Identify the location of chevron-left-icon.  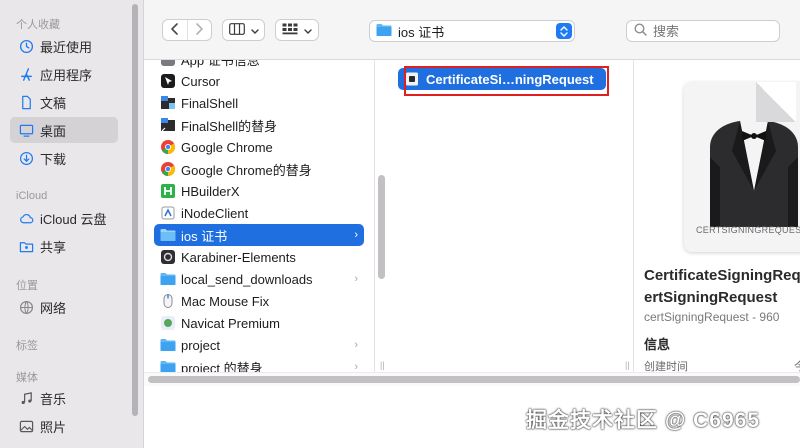
(175, 30).